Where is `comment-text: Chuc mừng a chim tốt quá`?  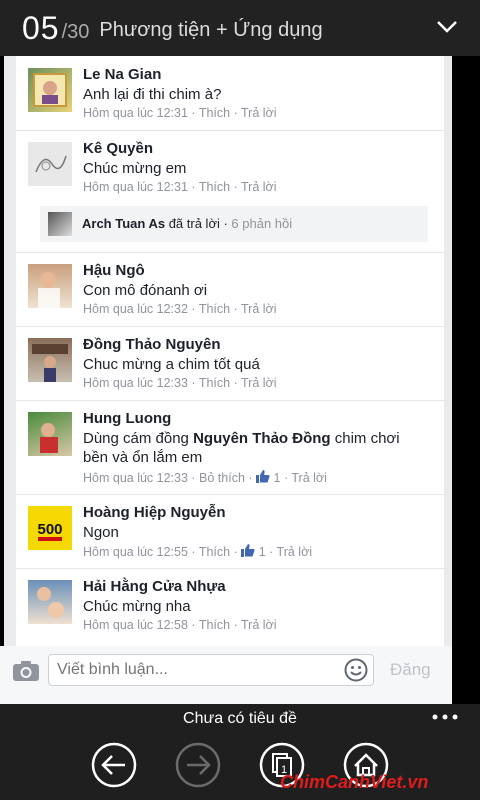
comment-text: Chuc mừng a chim tốt quá is located at coordinates (171, 364).